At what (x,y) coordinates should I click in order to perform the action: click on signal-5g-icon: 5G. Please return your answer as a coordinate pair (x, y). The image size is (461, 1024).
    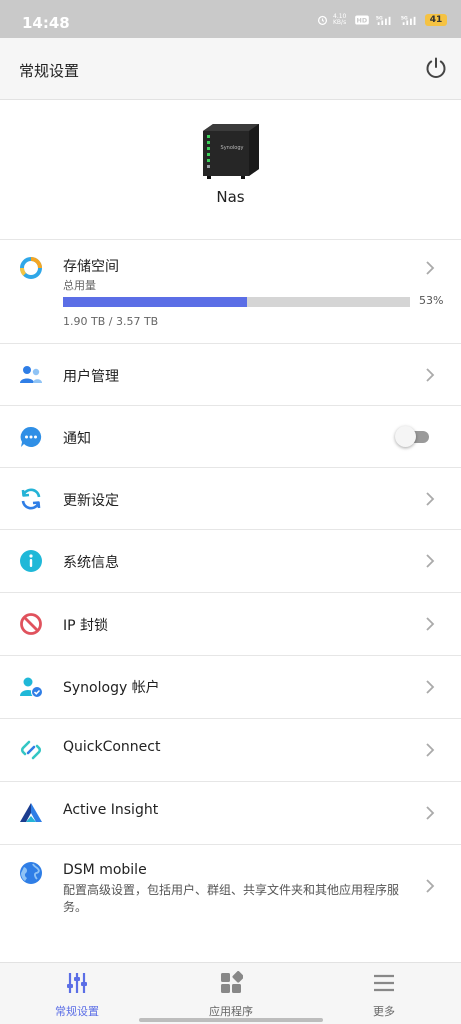
    Looking at the image, I should click on (383, 20).